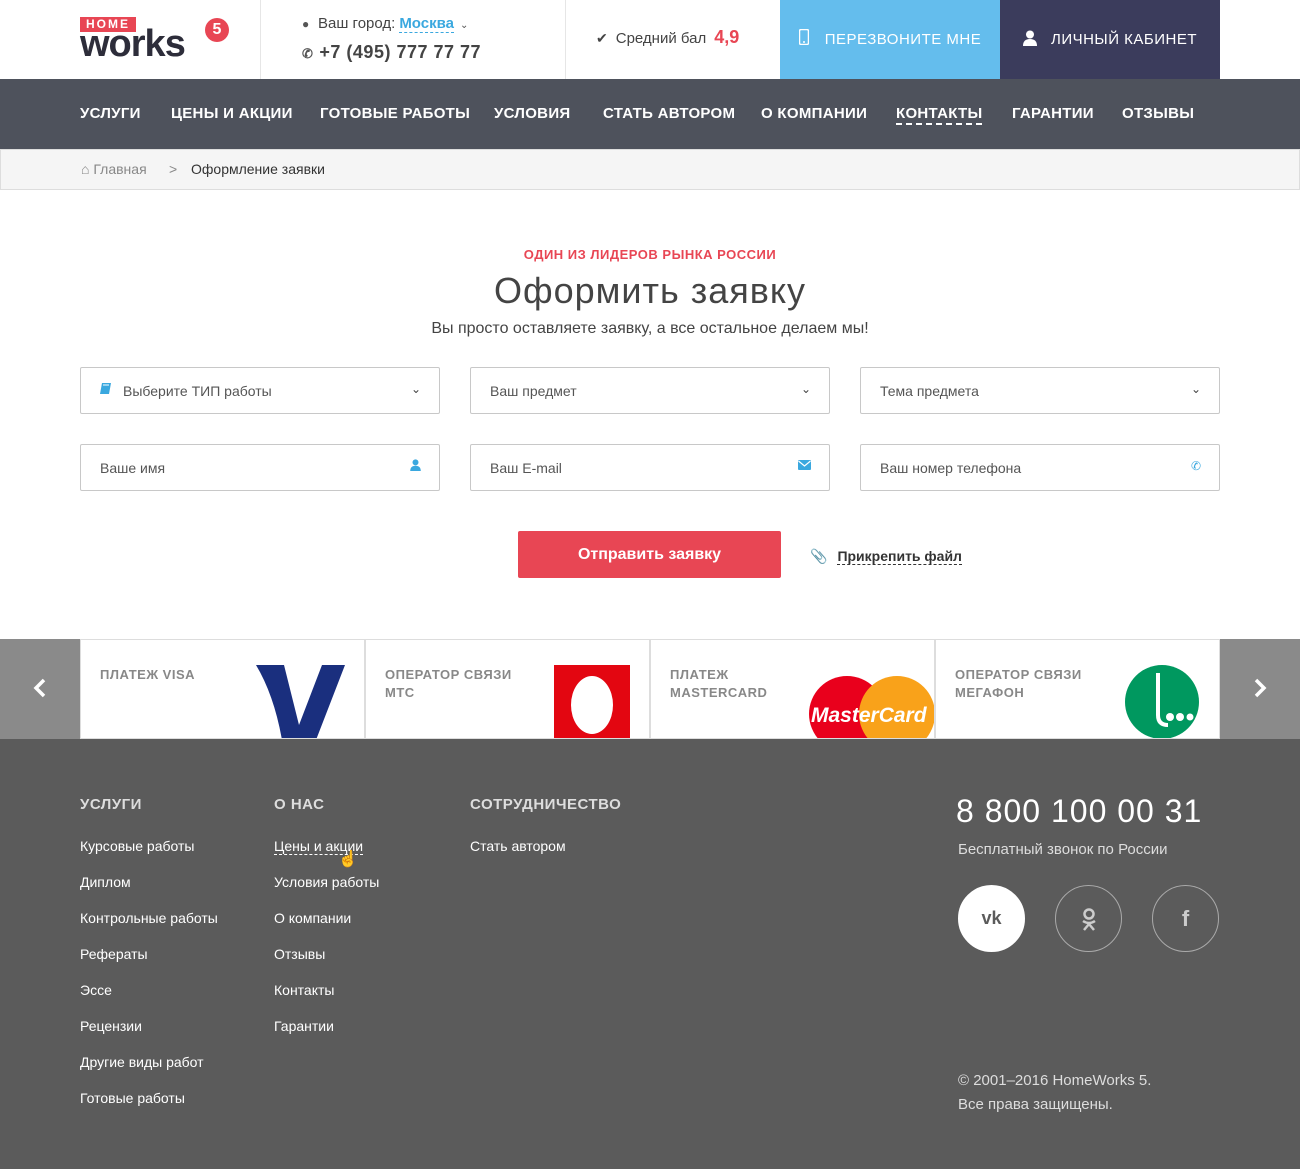 The width and height of the screenshot is (1300, 1169). I want to click on home-icon: ⌂, so click(85, 169).